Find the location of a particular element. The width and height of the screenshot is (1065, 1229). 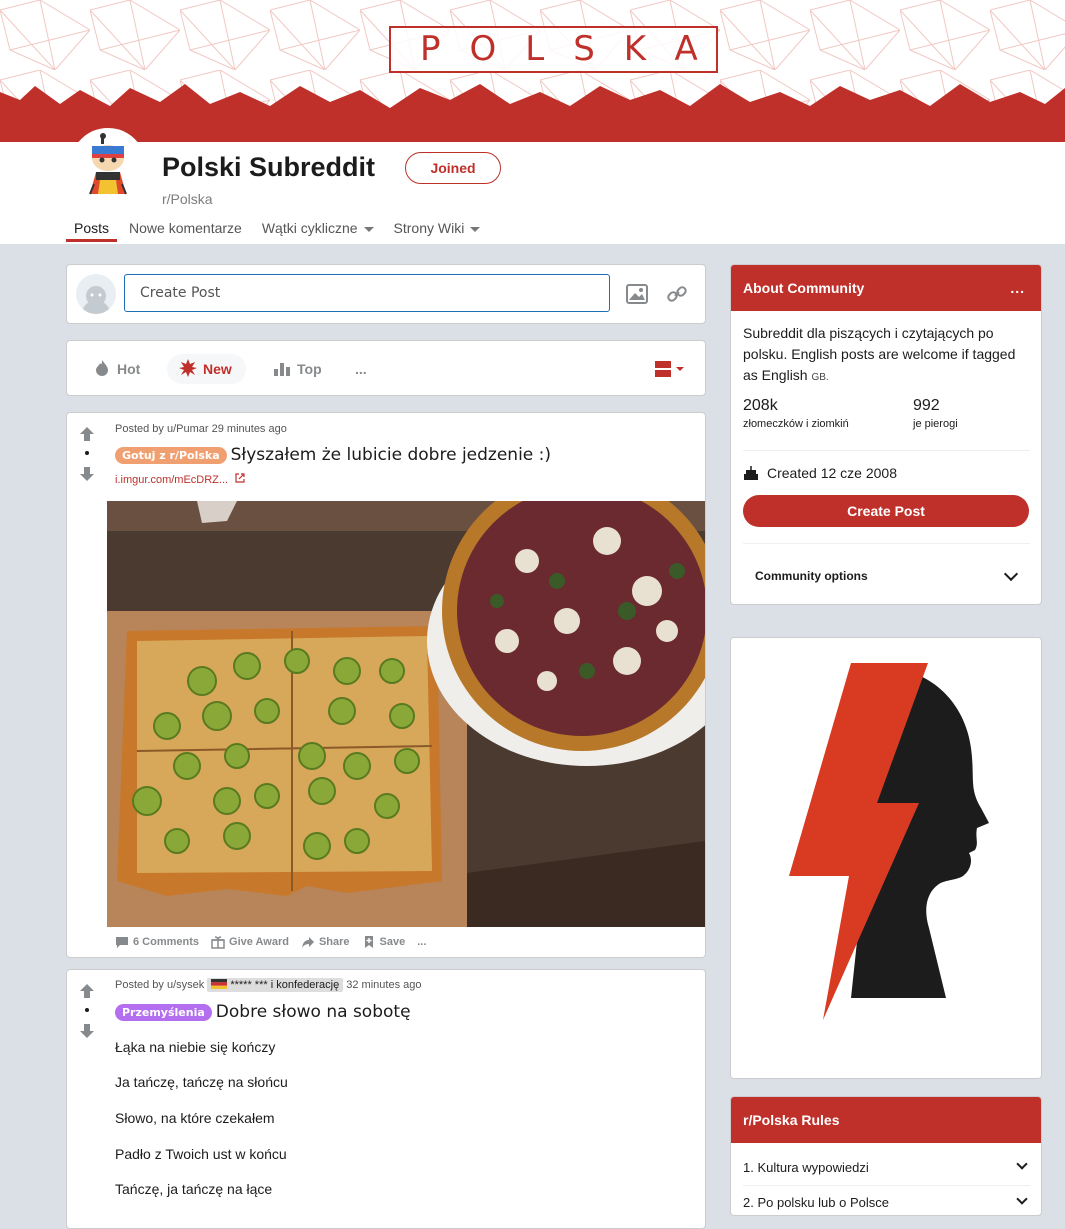

post-body-line: Tańczę, ja tańczę na łące is located at coordinates (194, 1189).